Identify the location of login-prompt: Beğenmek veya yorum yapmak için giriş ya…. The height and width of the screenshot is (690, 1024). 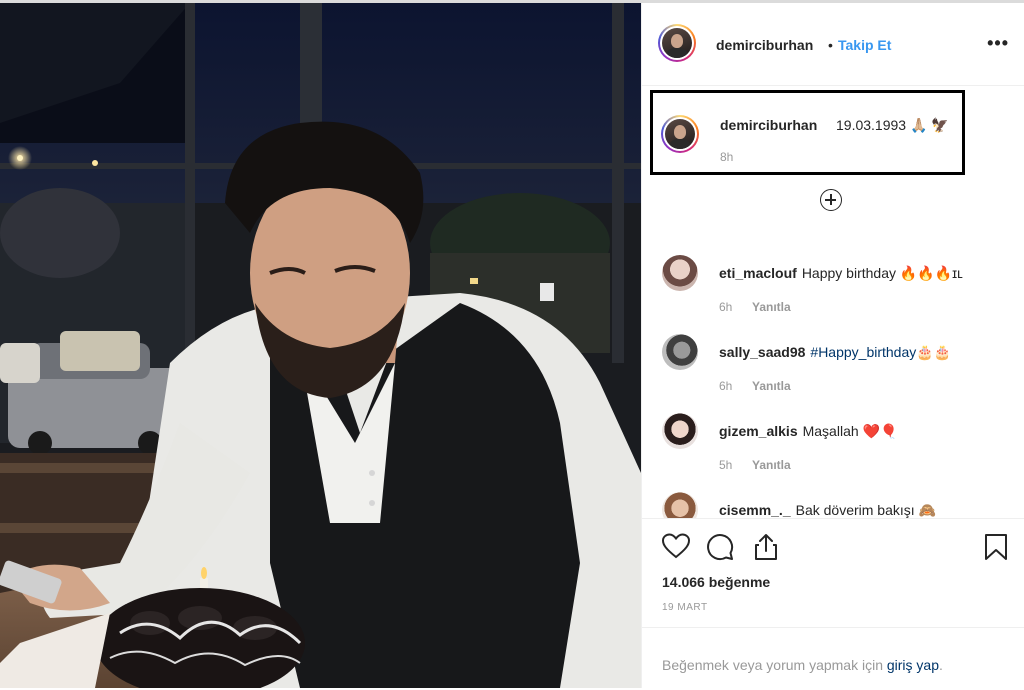
(833, 658).